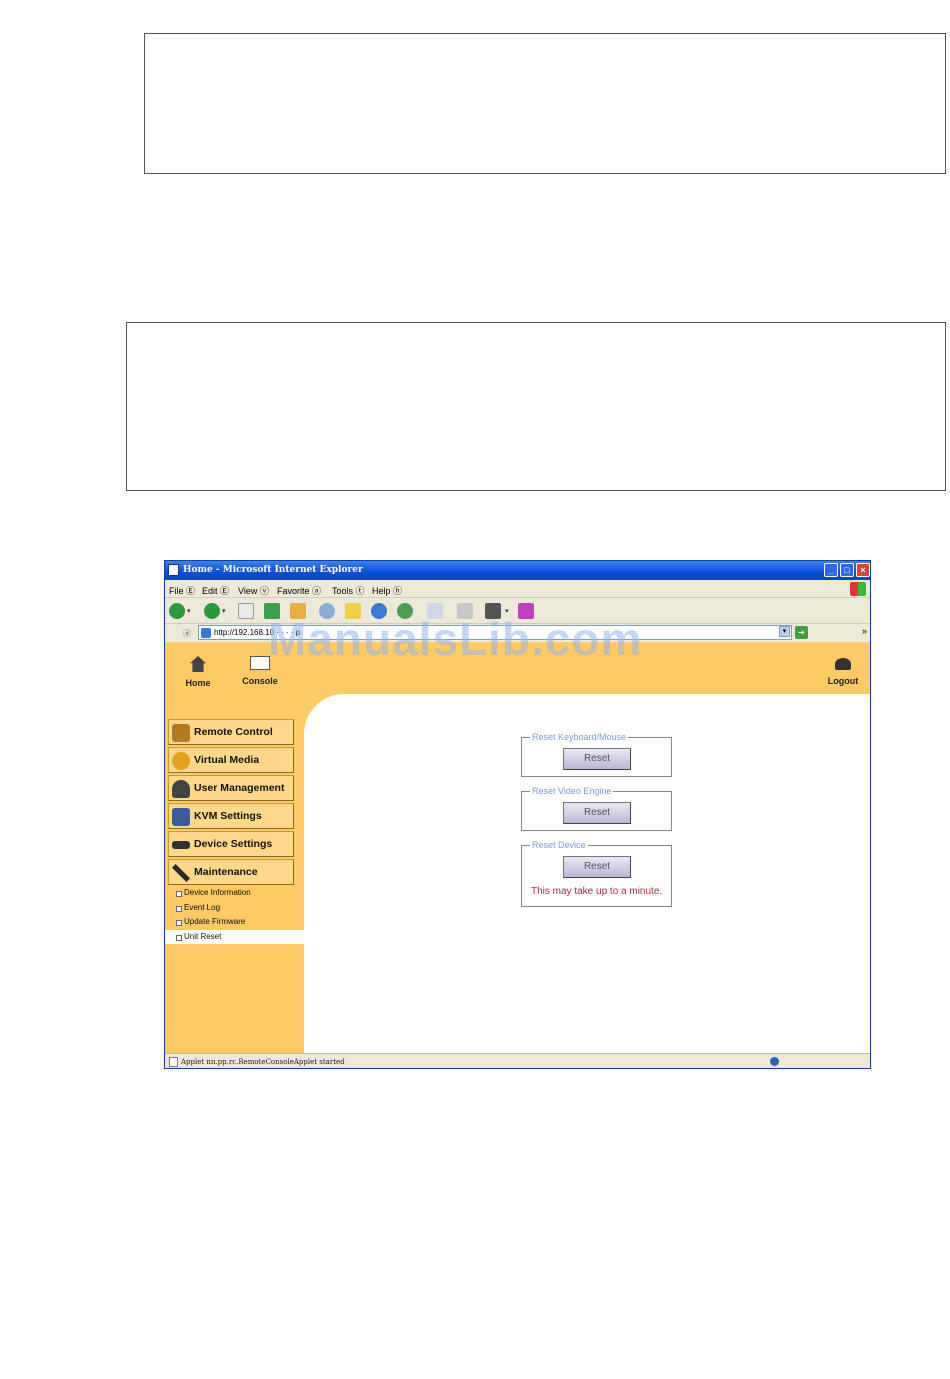  Describe the element at coordinates (187, 633) in the screenshot. I see `address-label: ⓓ` at that location.